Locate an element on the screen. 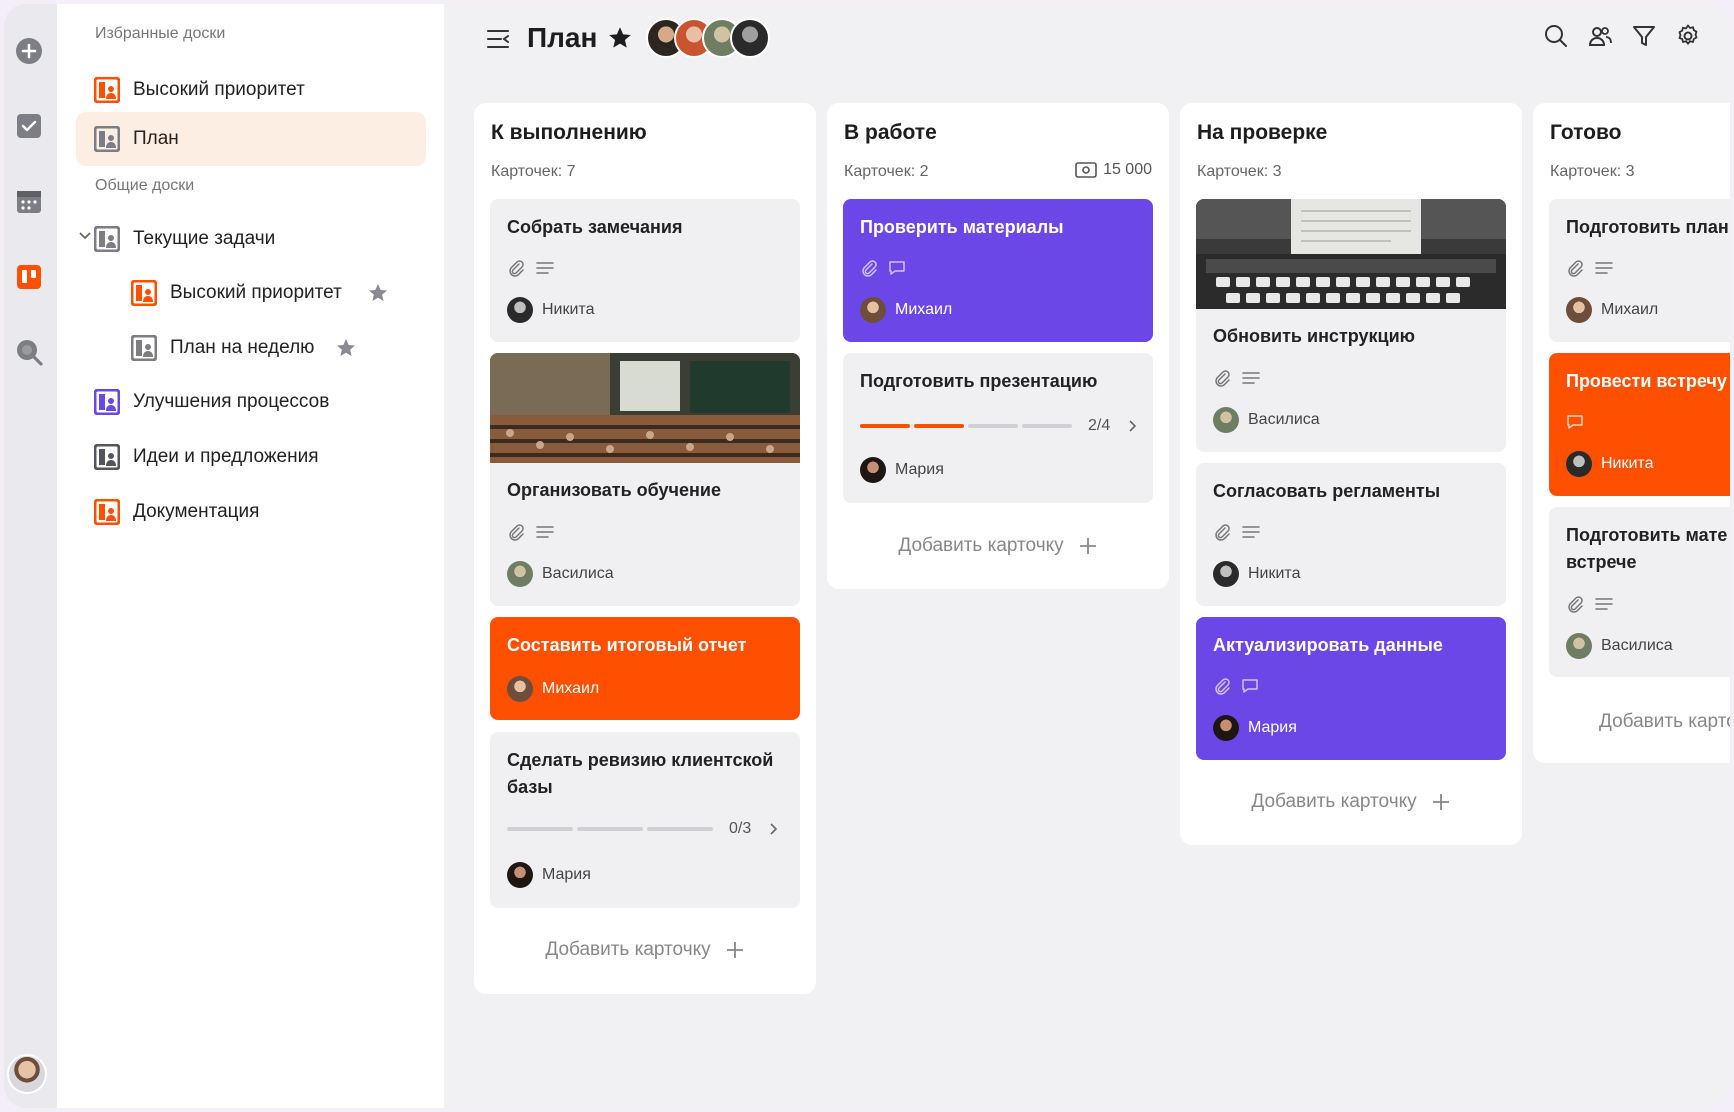 The width and height of the screenshot is (1734, 1112). budget-value: 15 000 is located at coordinates (1127, 169).